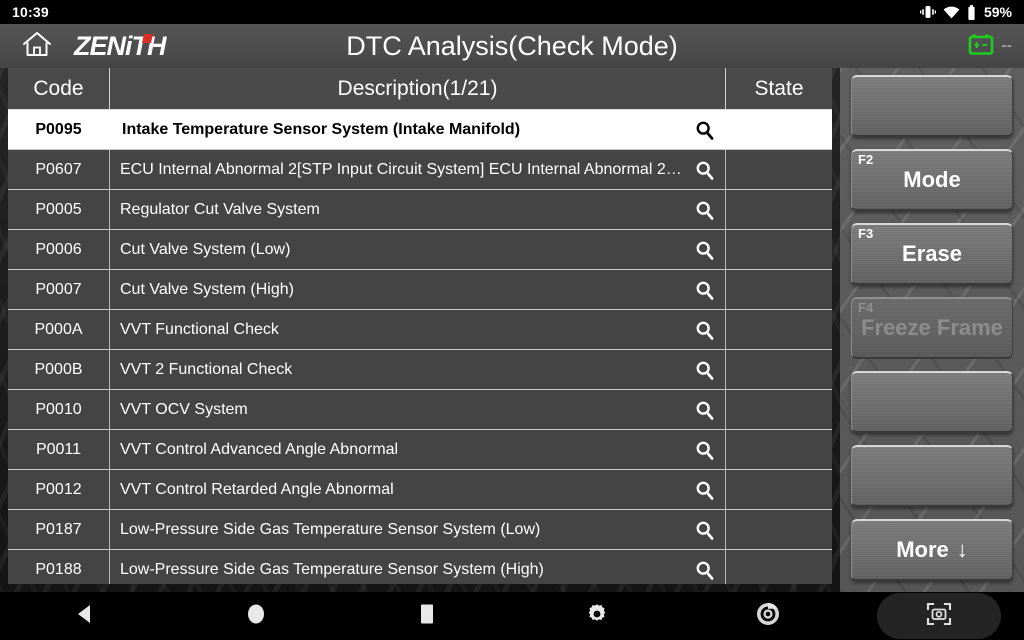 The height and width of the screenshot is (640, 1024). I want to click on cell-dtc-description: VVT Functional Check, so click(418, 329).